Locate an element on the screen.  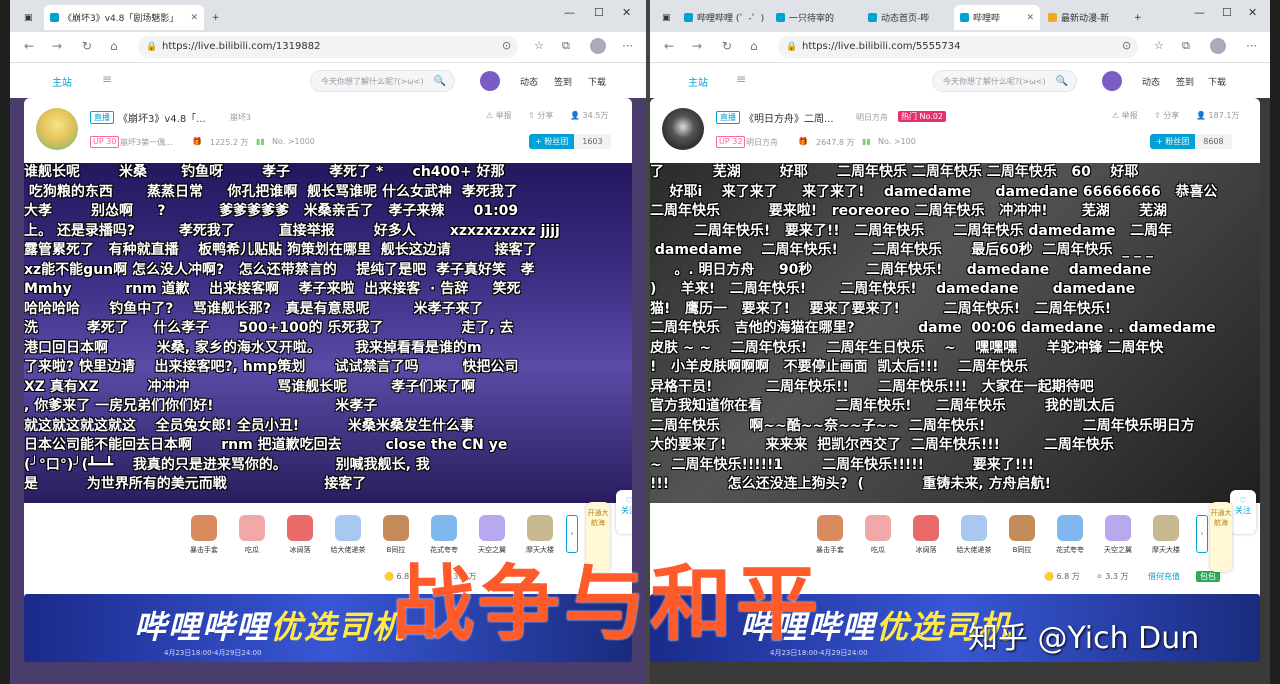
tab-5: 最新动漫-新 is located at coordinates (1084, 17).